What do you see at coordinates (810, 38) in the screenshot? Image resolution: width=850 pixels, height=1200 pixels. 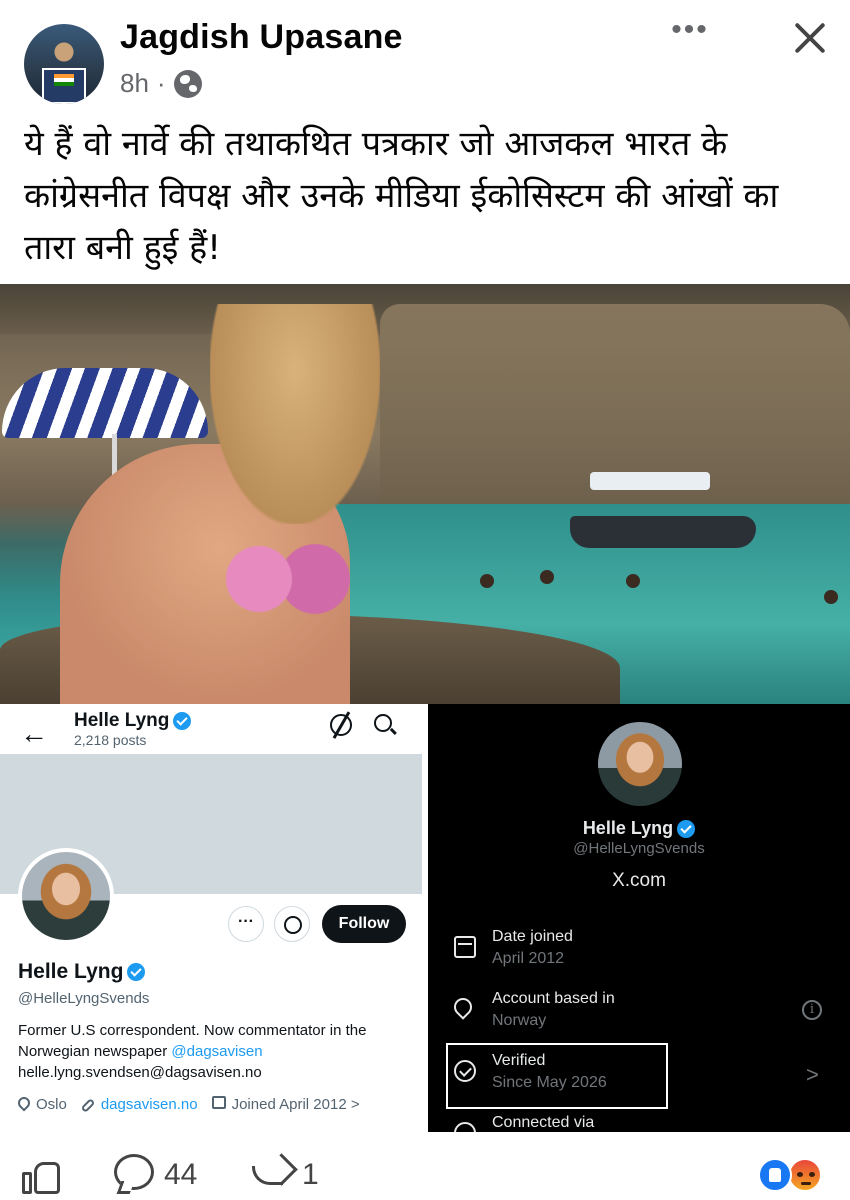 I see `close-icon` at bounding box center [810, 38].